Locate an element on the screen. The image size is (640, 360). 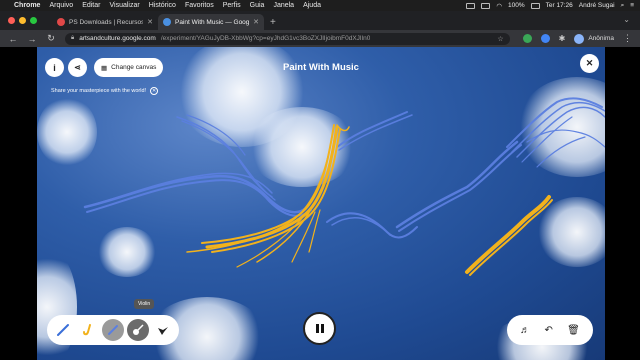
menu-guia: Guia is located at coordinates (257, 5).